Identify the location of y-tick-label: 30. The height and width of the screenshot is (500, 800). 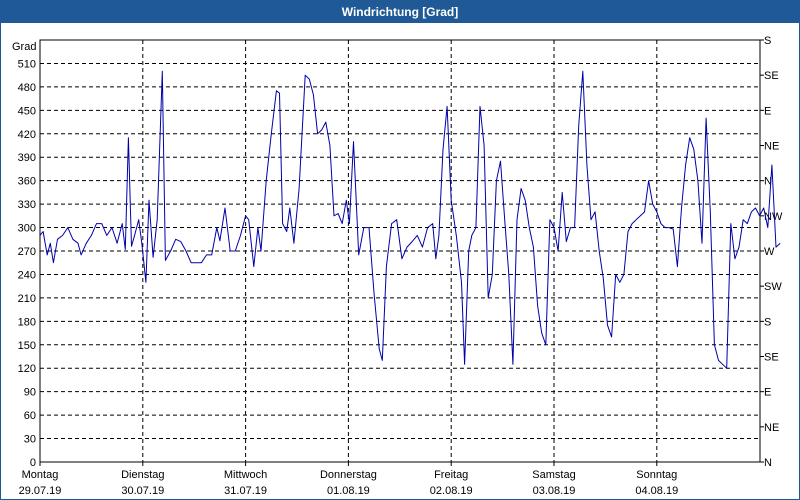
(30, 440).